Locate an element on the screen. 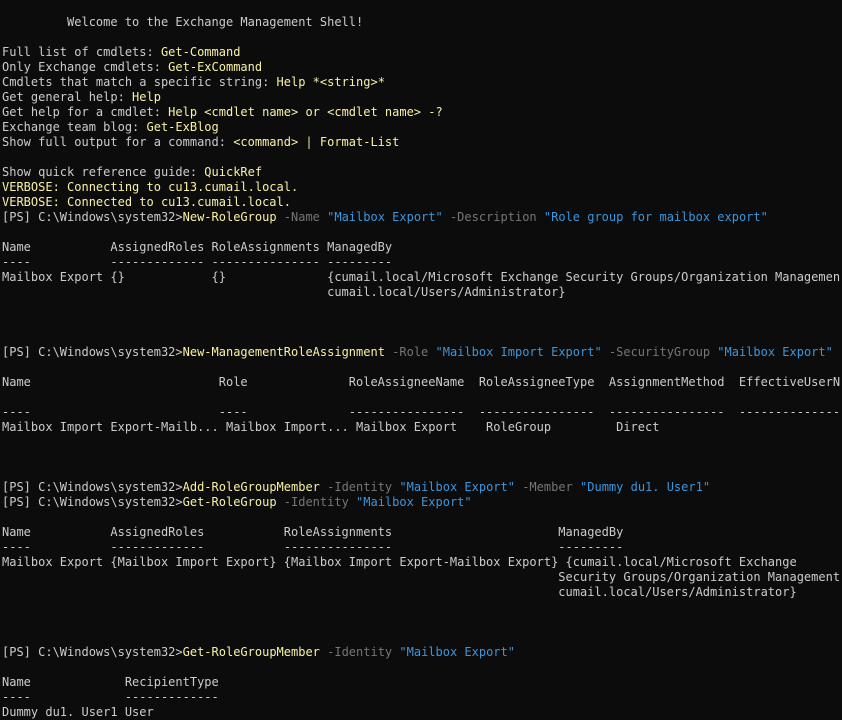 This screenshot has height=720, width=842. tip-command: Help is located at coordinates (146, 97).